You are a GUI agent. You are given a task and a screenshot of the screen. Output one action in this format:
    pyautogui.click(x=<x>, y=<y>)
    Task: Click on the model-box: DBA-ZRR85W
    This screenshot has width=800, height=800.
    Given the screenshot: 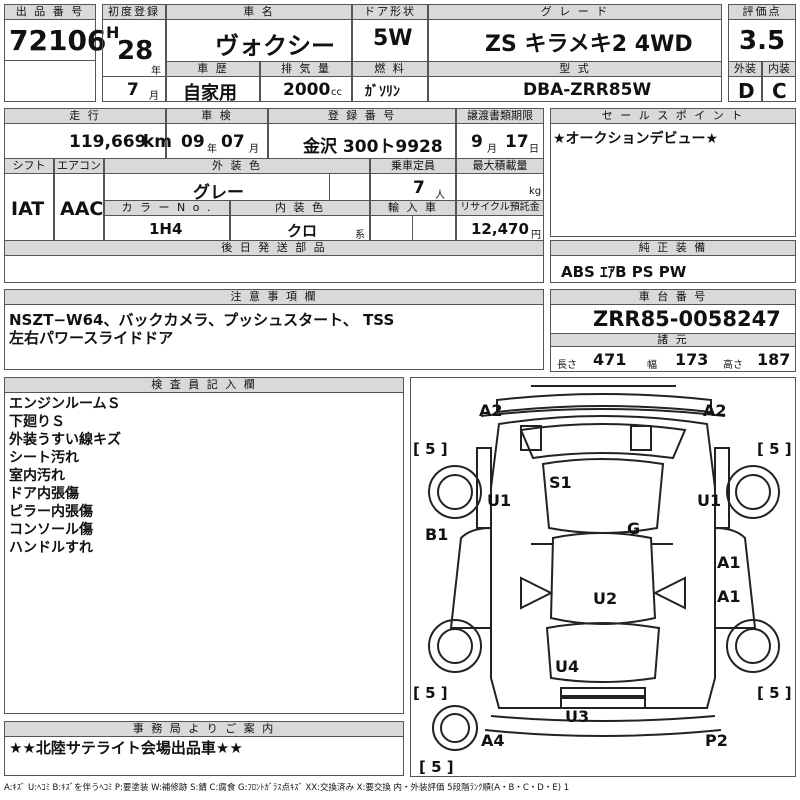 What is the action you would take?
    pyautogui.click(x=575, y=89)
    